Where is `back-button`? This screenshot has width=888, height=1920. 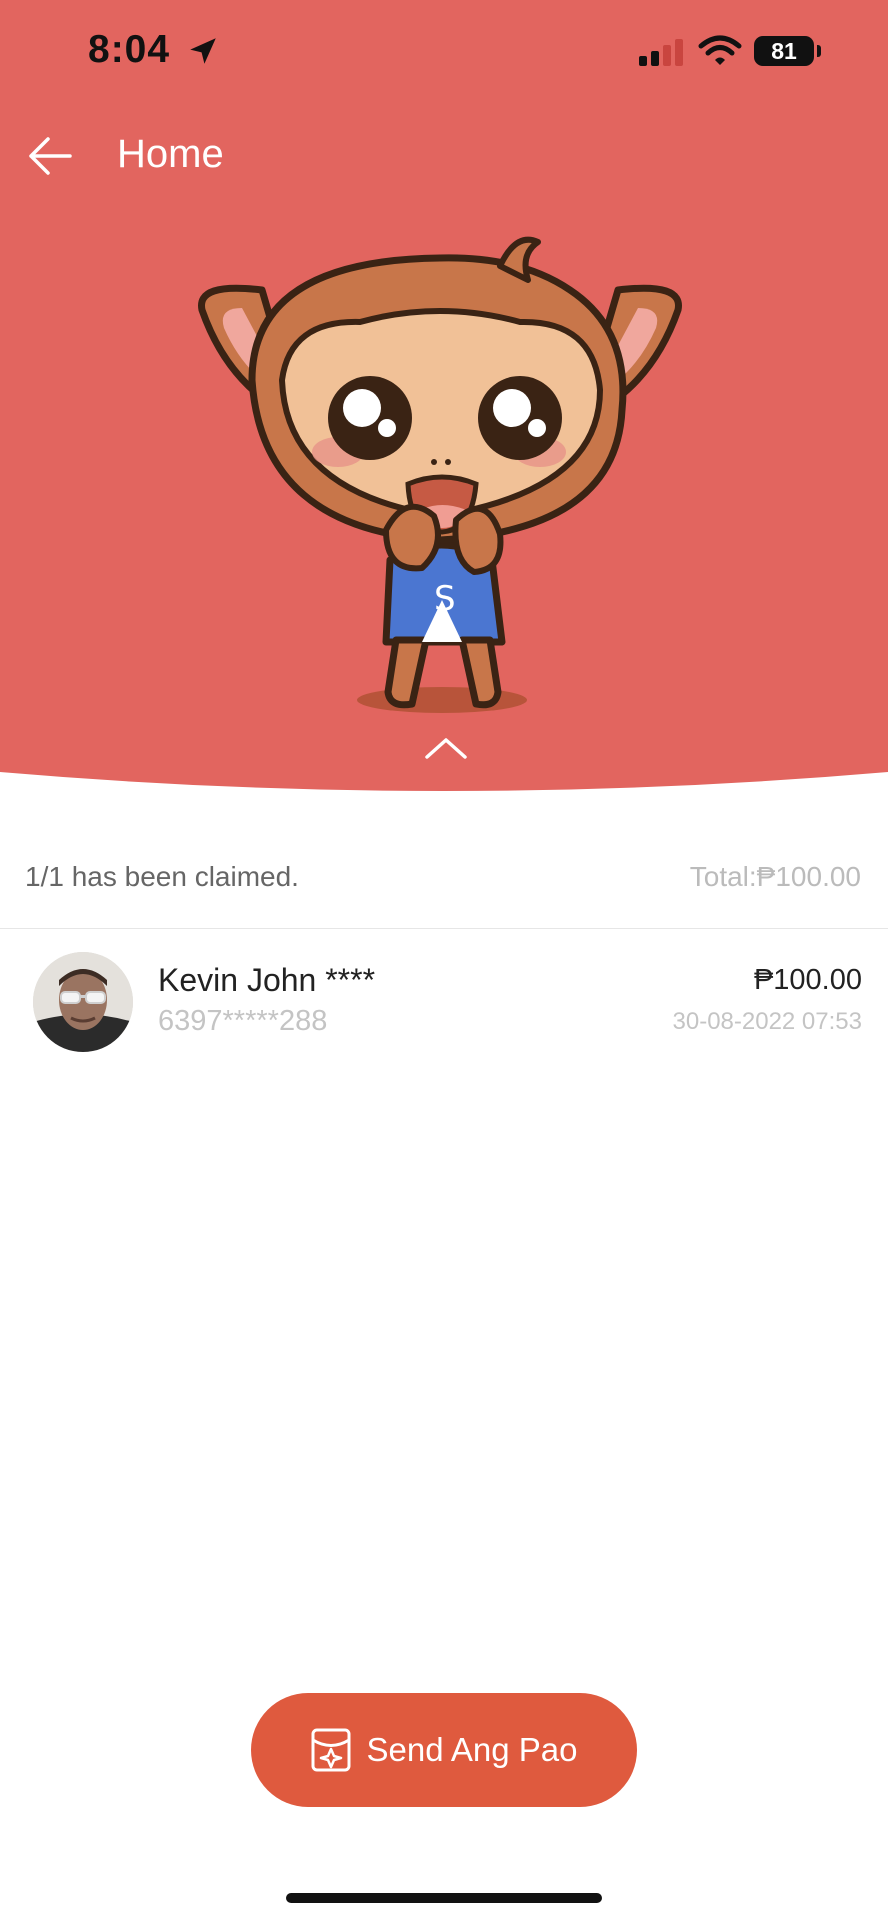
back-button is located at coordinates (50, 156).